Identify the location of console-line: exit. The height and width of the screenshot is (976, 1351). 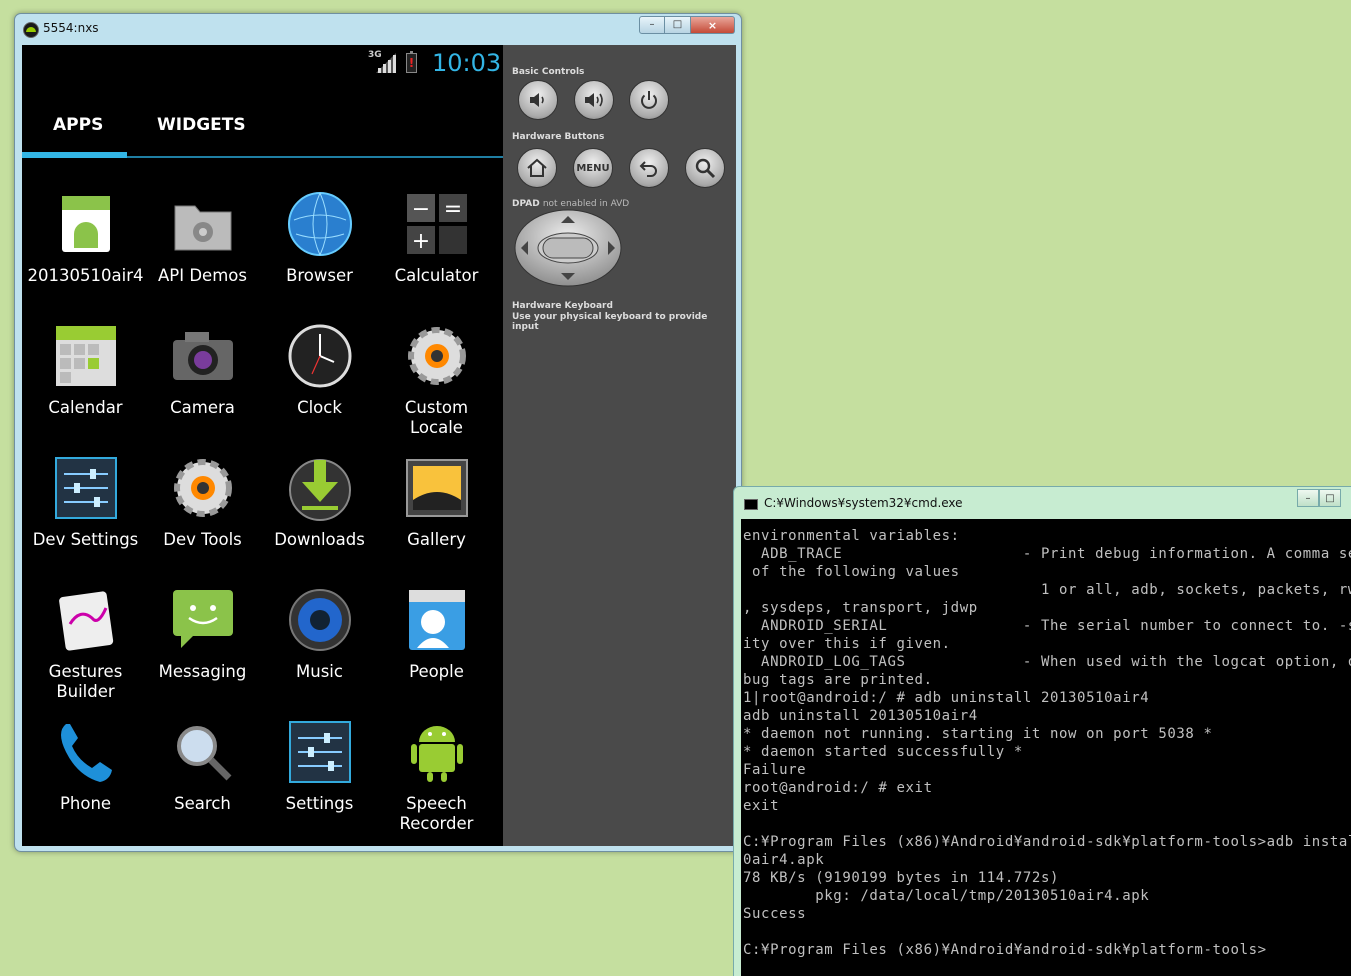
(761, 806).